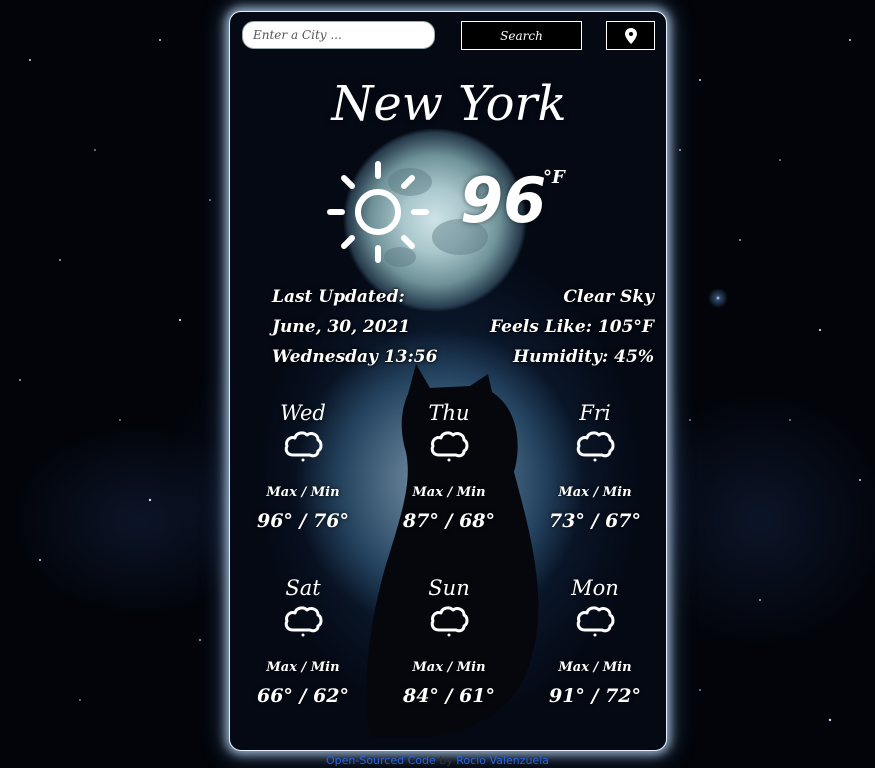  Describe the element at coordinates (303, 588) in the screenshot. I see `forecast-day-name: Sat` at that location.